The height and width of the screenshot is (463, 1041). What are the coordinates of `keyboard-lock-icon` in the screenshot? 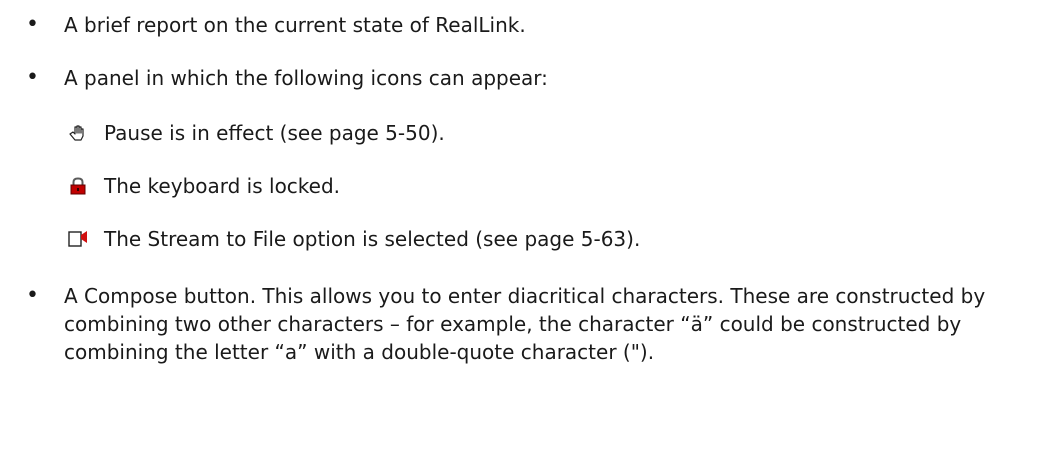 It's located at (78, 186).